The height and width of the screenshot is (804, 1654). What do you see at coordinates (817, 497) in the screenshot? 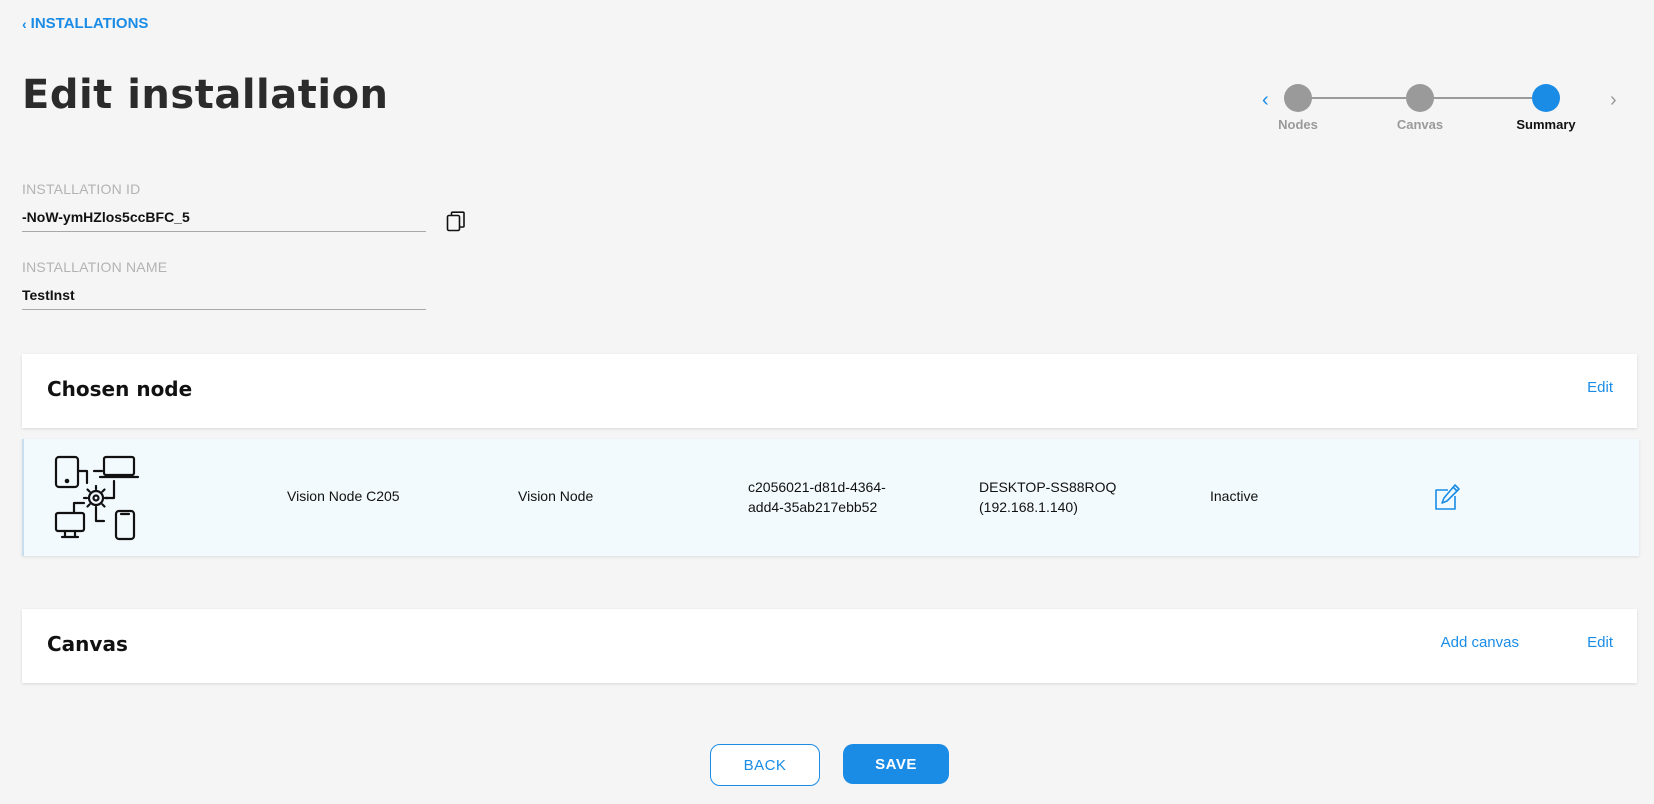
I see `node-id: c2056021-d81d-4364- add4-35ab217ebb52` at bounding box center [817, 497].